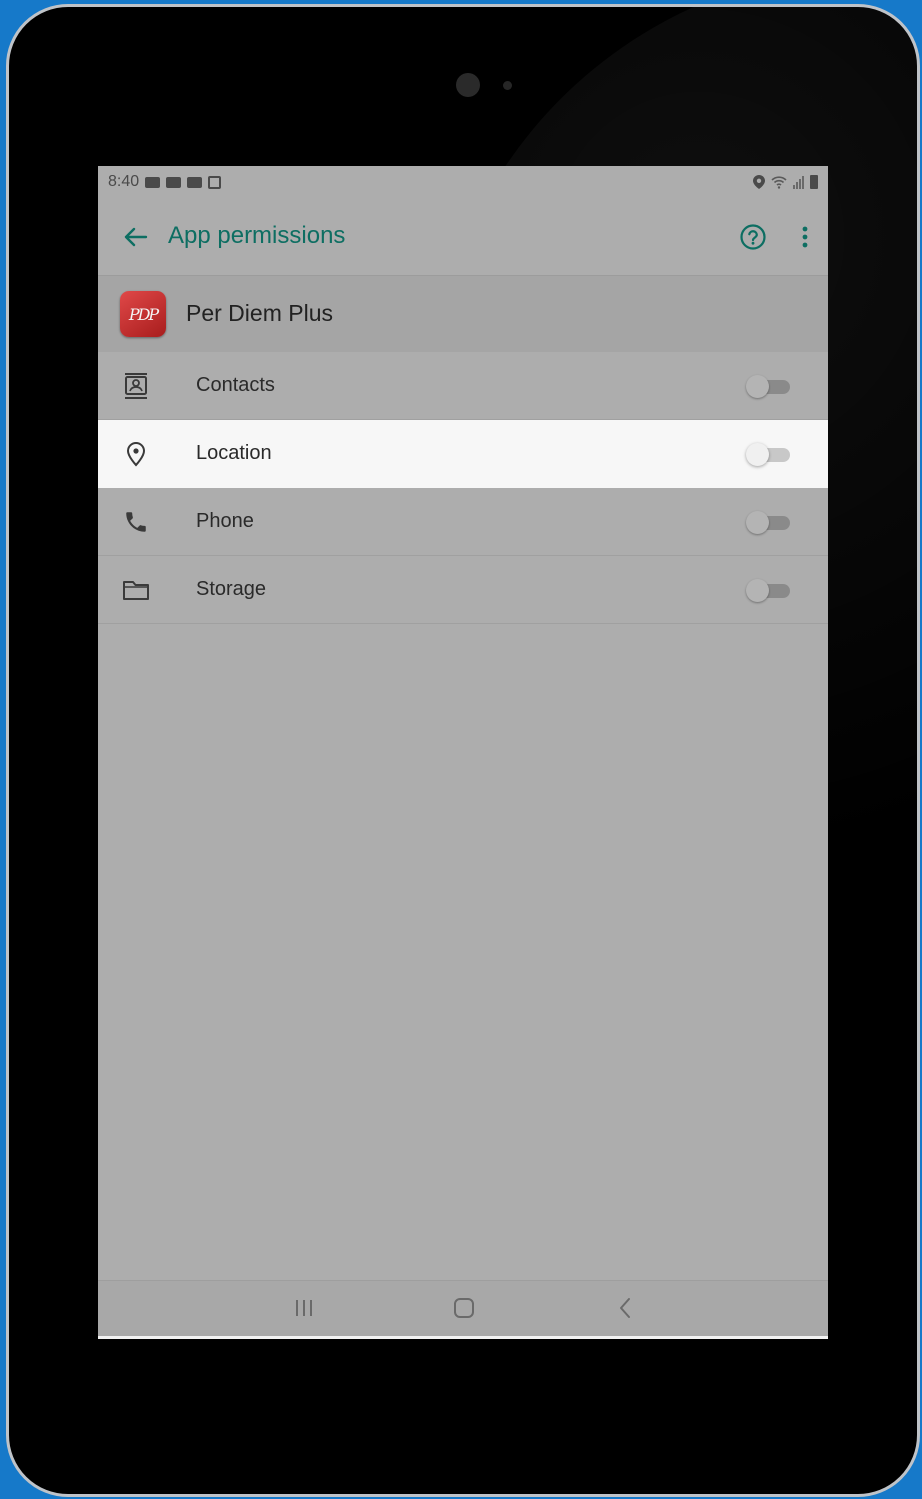 This screenshot has height=1499, width=922. Describe the element at coordinates (463, 237) in the screenshot. I see `app-bar: App permissions` at that location.